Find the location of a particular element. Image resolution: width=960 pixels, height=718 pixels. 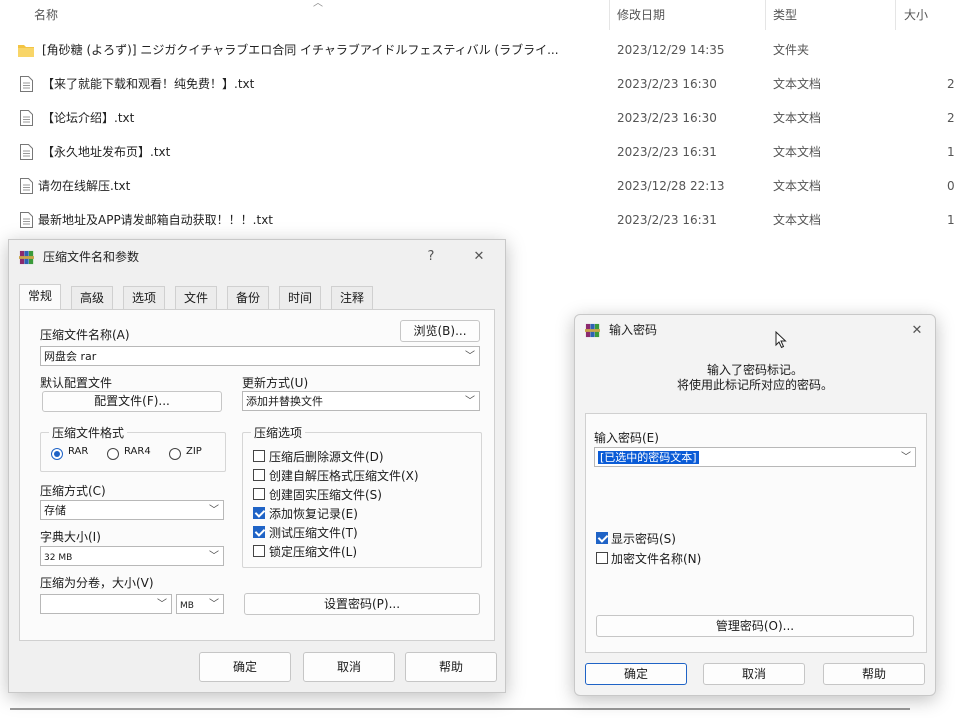

format-rar4-radio is located at coordinates (113, 454).